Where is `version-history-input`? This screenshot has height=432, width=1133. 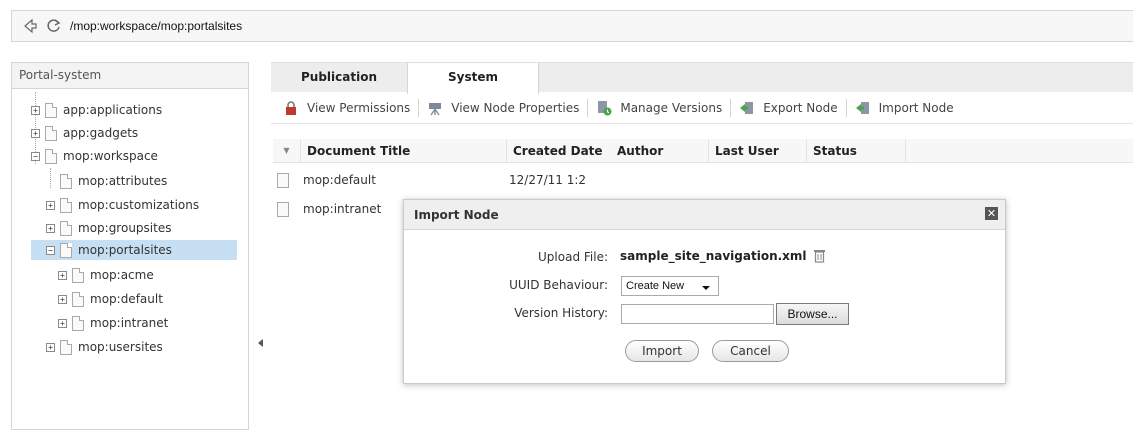
version-history-input is located at coordinates (697, 314).